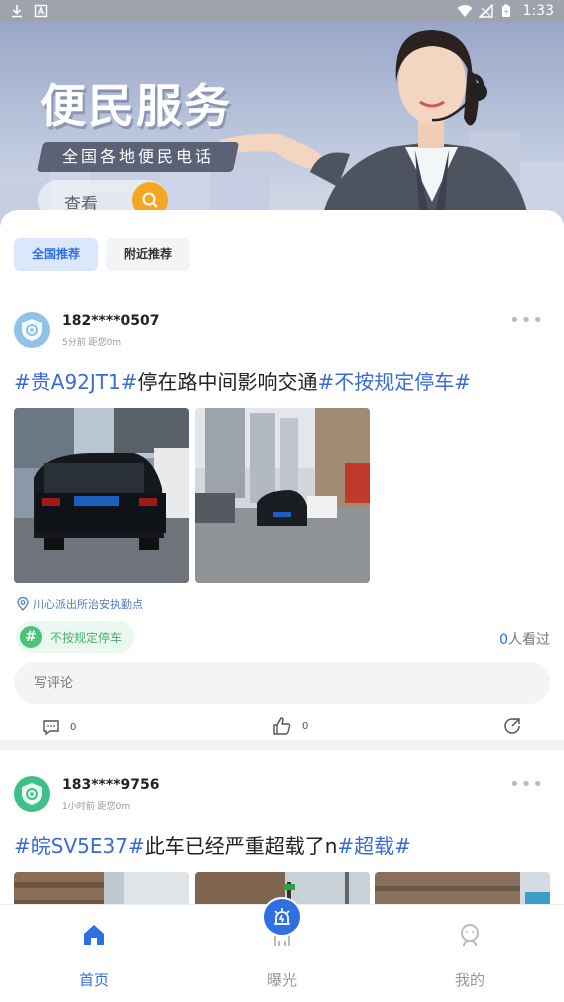 The width and height of the screenshot is (564, 1002). I want to click on post-meta: 1小时前 距您0m, so click(96, 807).